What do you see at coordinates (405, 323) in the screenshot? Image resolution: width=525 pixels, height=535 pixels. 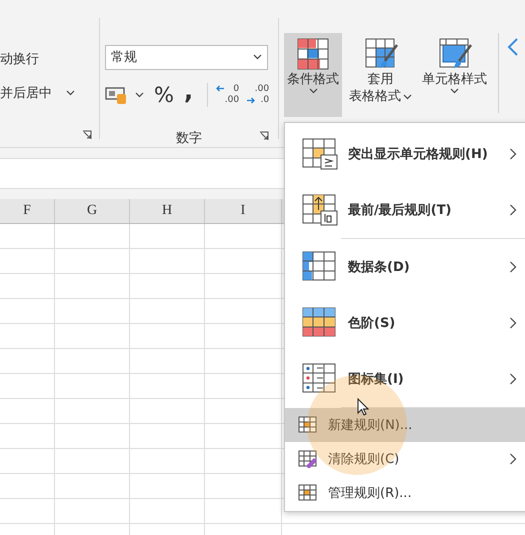 I see `menu-item: 色阶(S)` at bounding box center [405, 323].